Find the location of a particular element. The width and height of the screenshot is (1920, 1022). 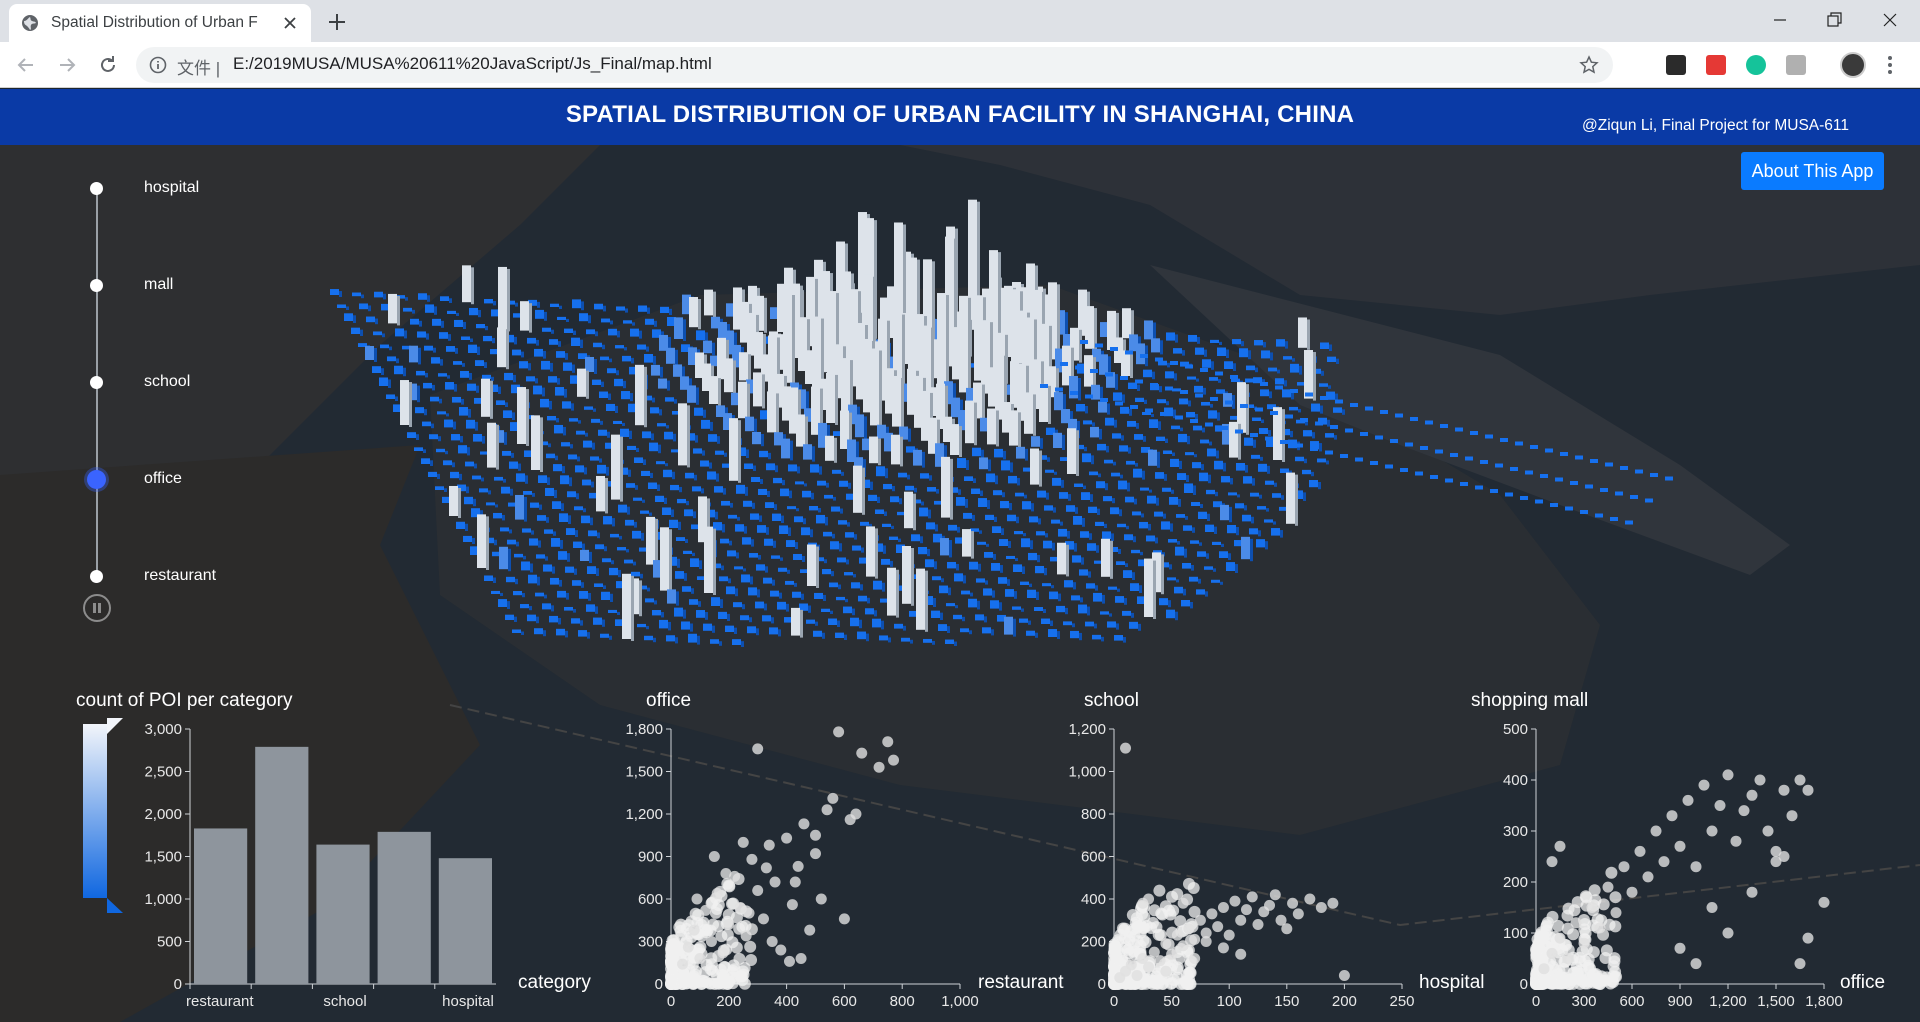

close-icon is located at coordinates (290, 23).